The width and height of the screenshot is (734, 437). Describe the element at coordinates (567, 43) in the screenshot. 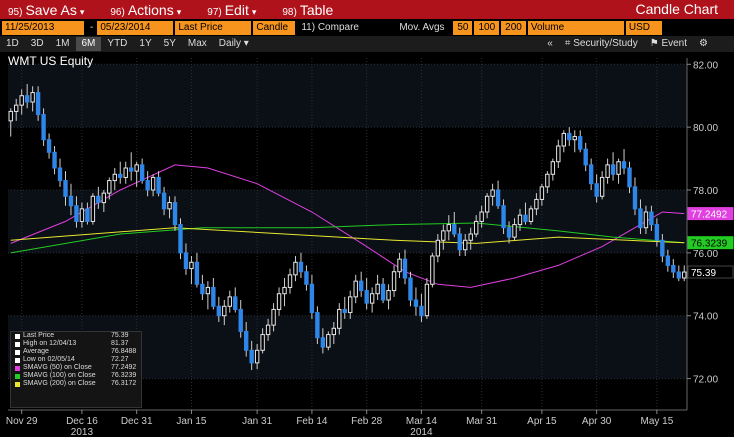

I see `security-study-icon: ⌗` at that location.